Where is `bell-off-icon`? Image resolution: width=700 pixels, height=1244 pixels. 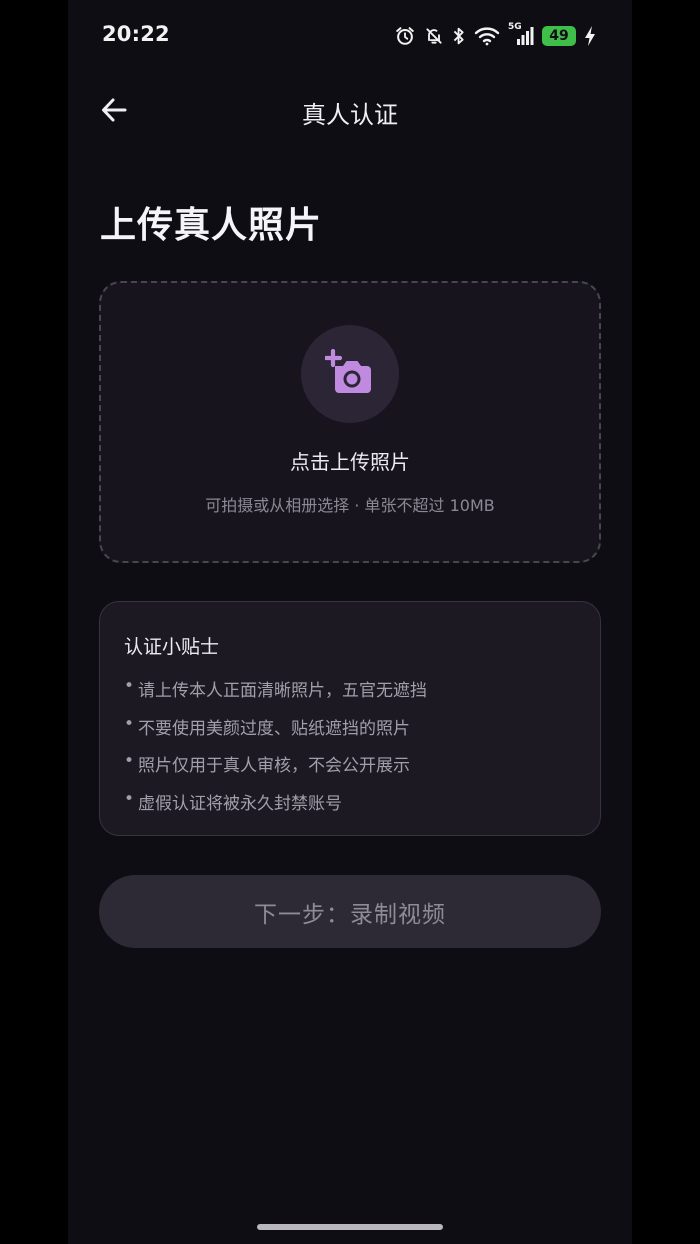 bell-off-icon is located at coordinates (434, 36).